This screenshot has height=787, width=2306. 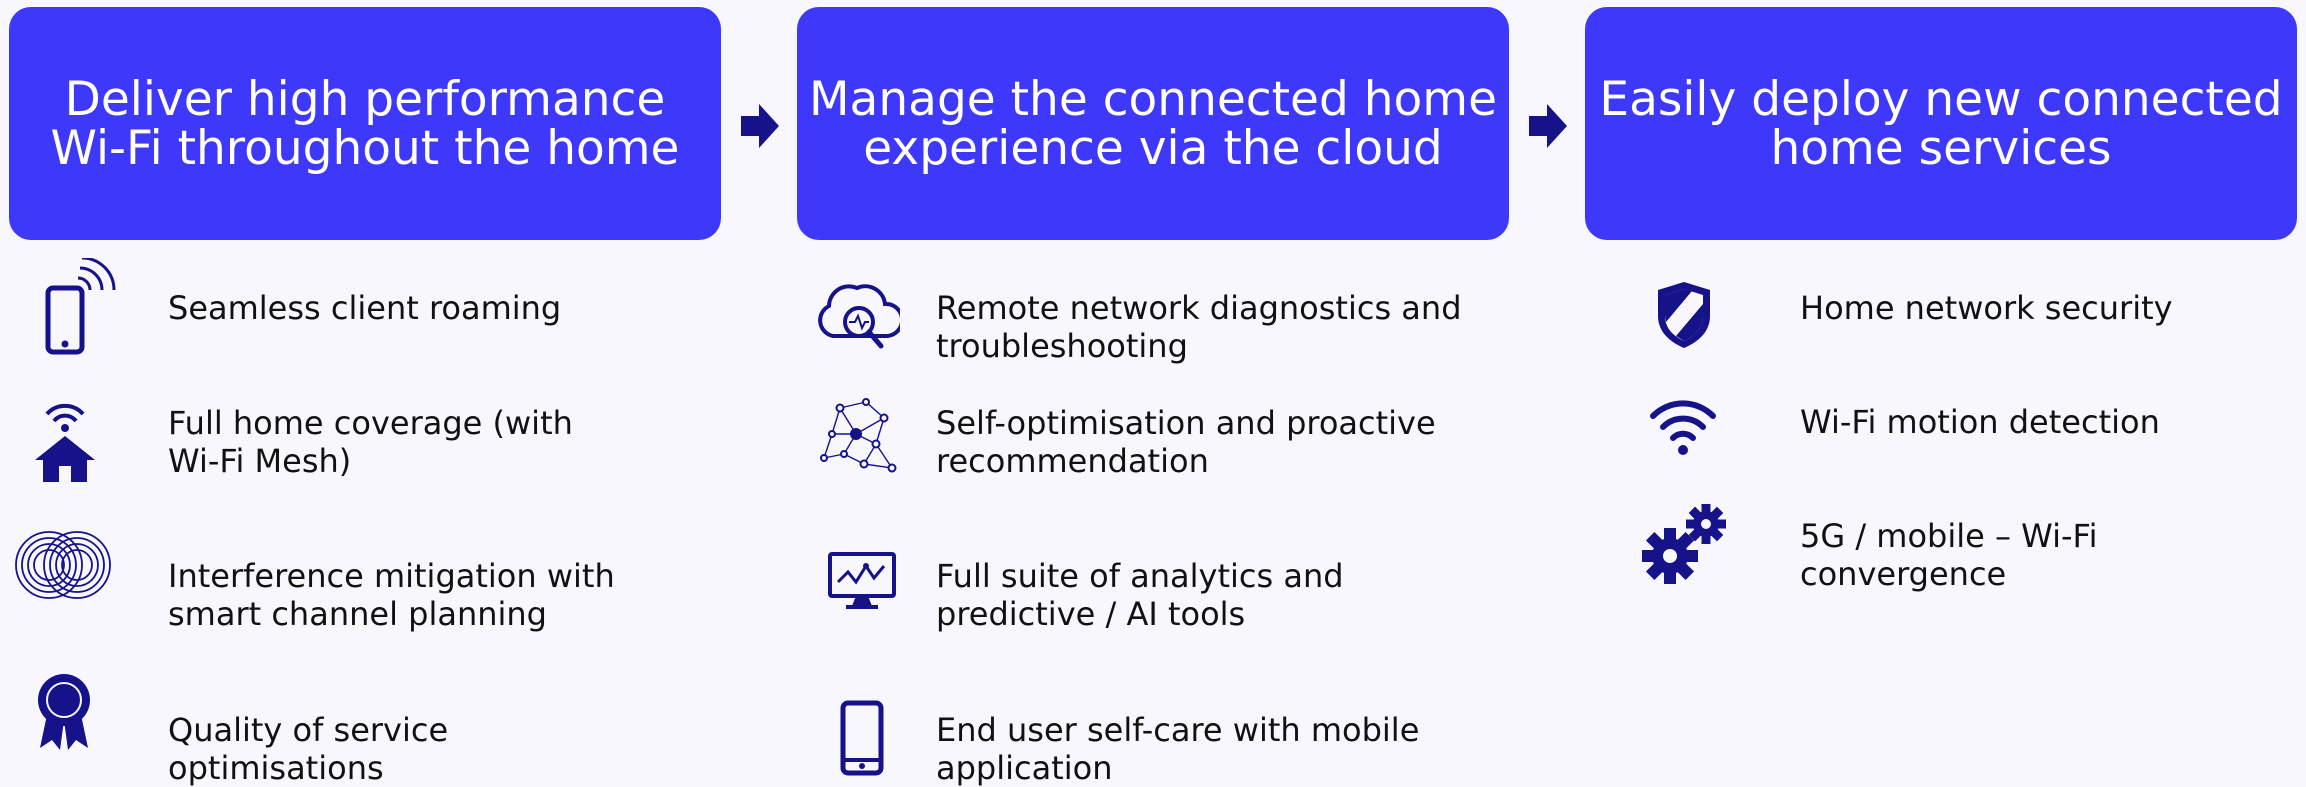 I want to click on analytics-monitor-icon, so click(x=862, y=580).